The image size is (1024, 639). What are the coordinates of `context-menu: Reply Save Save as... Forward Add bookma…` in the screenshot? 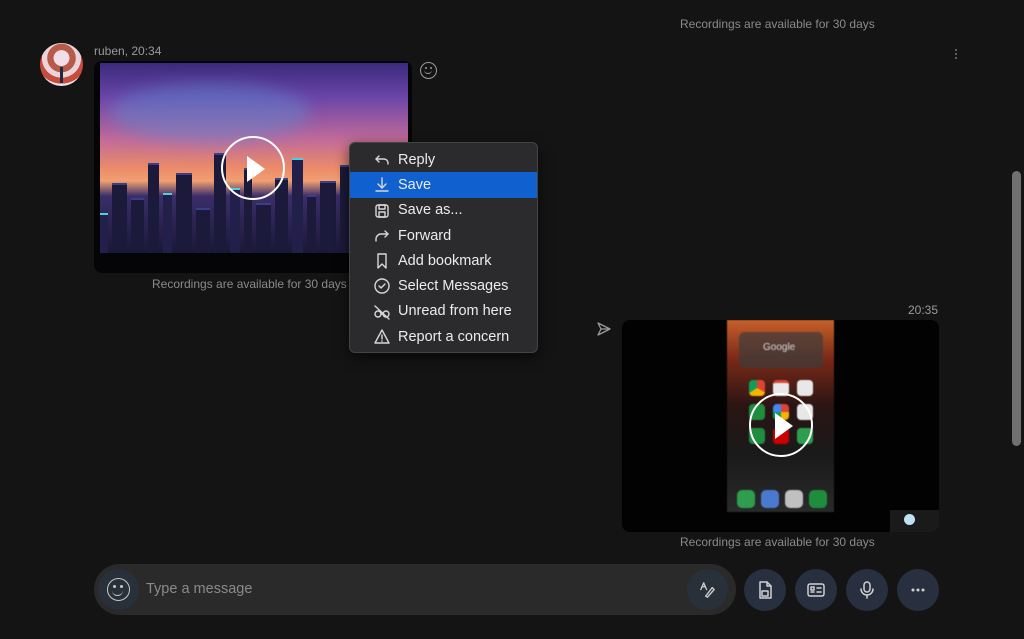 It's located at (443, 247).